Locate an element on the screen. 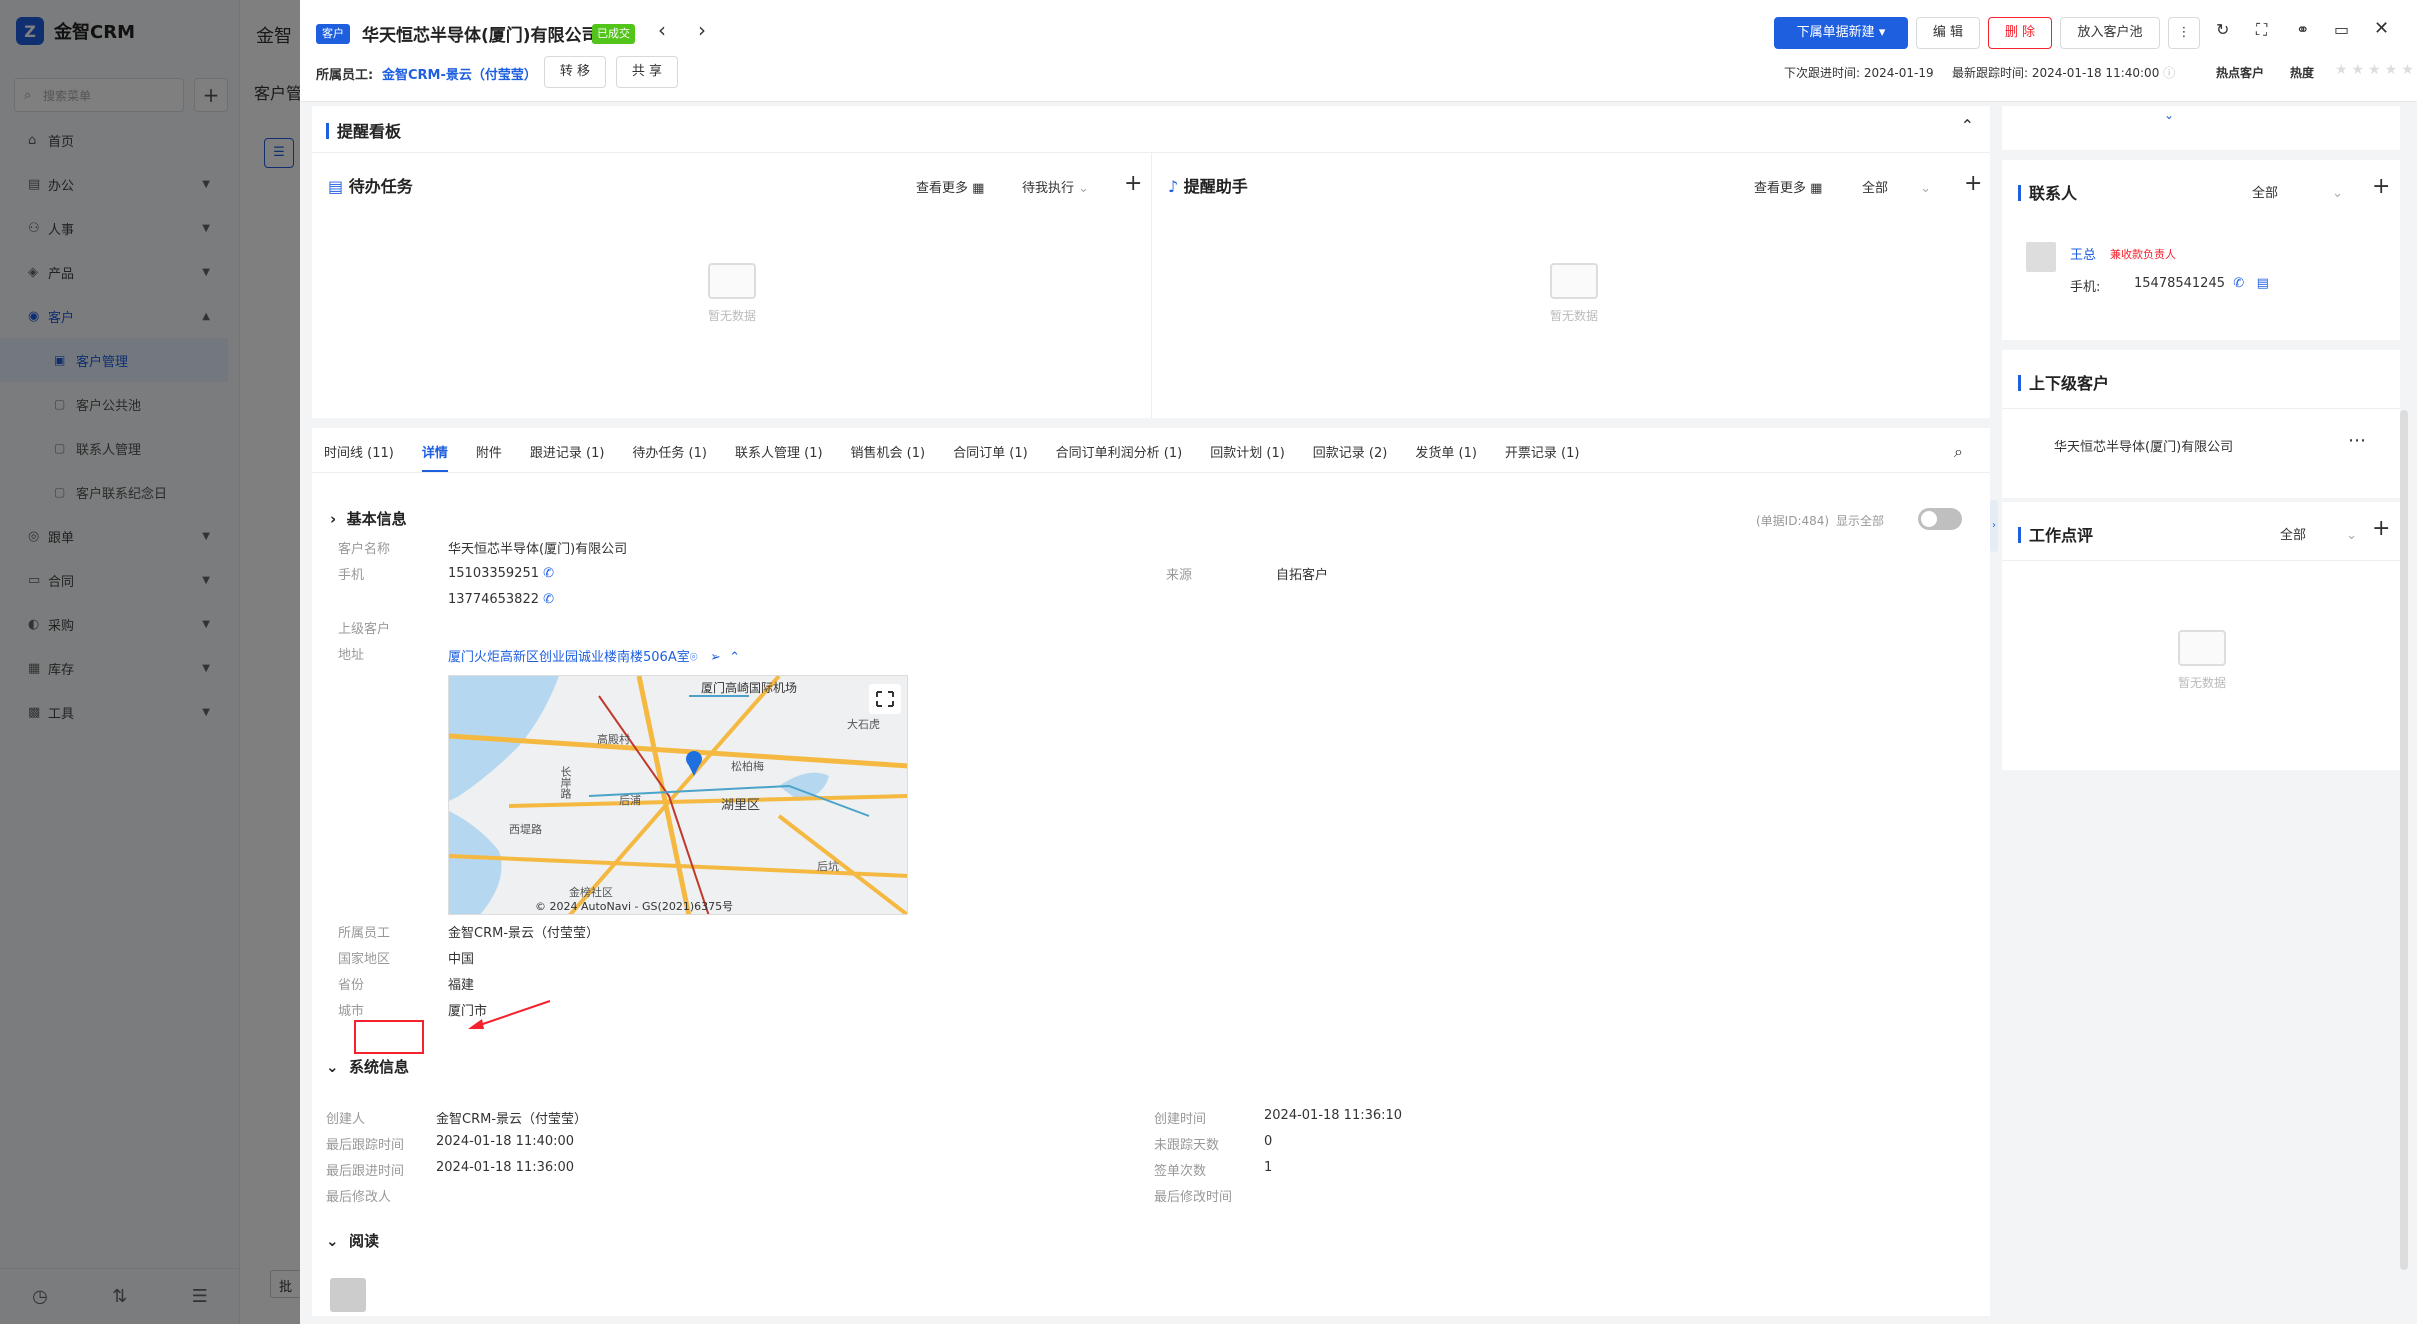  scrollbar is located at coordinates (2404, 840).